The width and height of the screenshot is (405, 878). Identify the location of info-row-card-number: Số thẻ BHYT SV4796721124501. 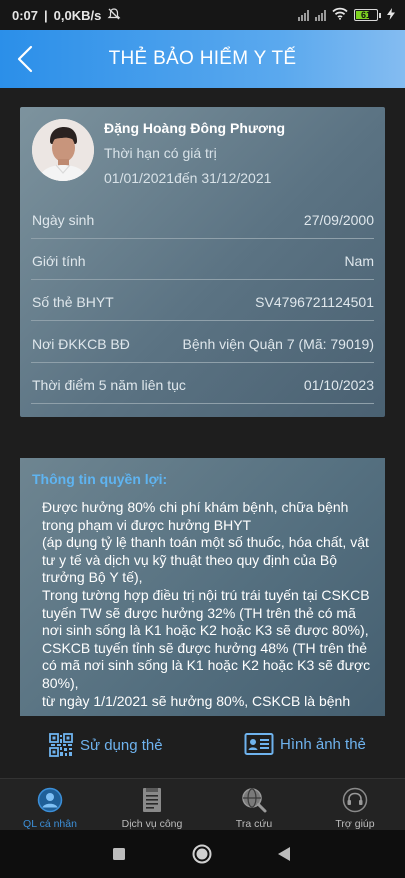
(202, 302).